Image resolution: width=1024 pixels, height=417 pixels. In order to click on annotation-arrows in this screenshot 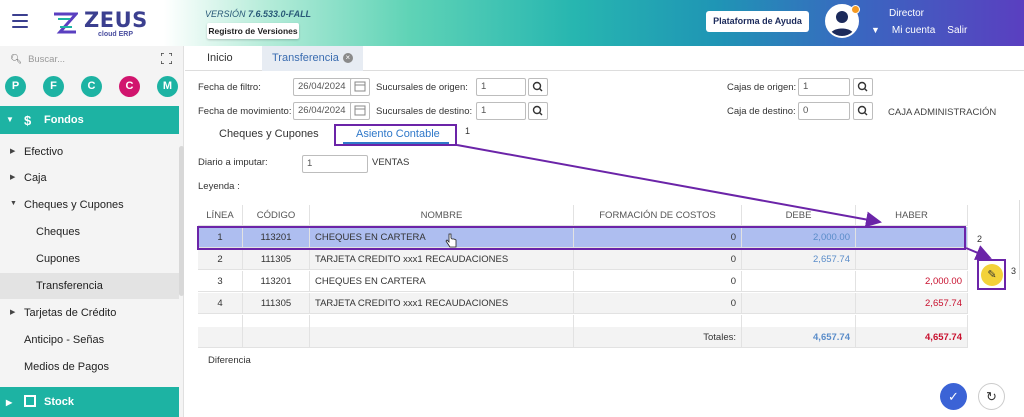, I will do `click(724, 202)`.